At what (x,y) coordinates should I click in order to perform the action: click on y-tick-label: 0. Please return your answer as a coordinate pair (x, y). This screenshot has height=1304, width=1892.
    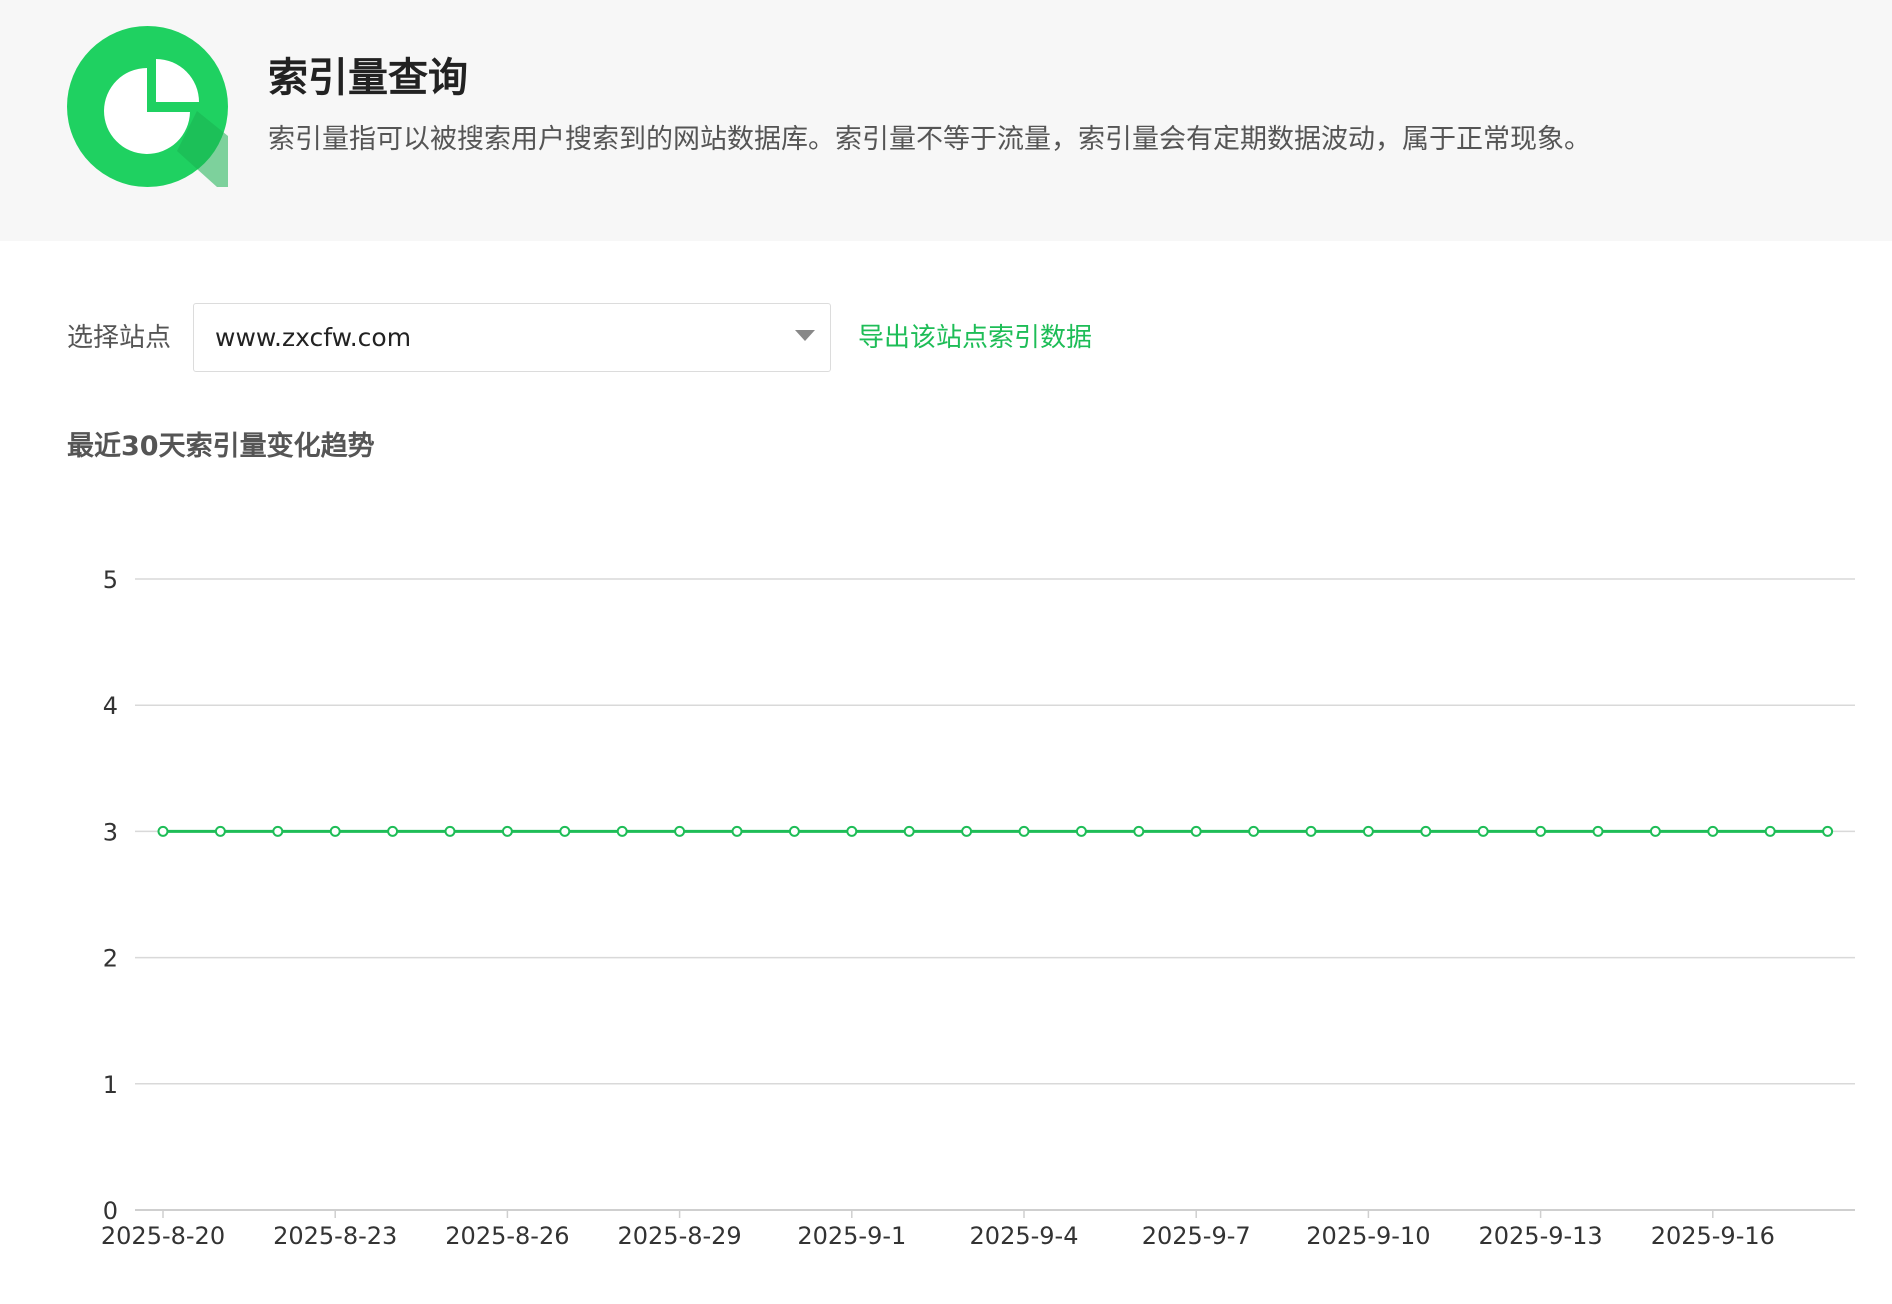
    Looking at the image, I should click on (110, 1211).